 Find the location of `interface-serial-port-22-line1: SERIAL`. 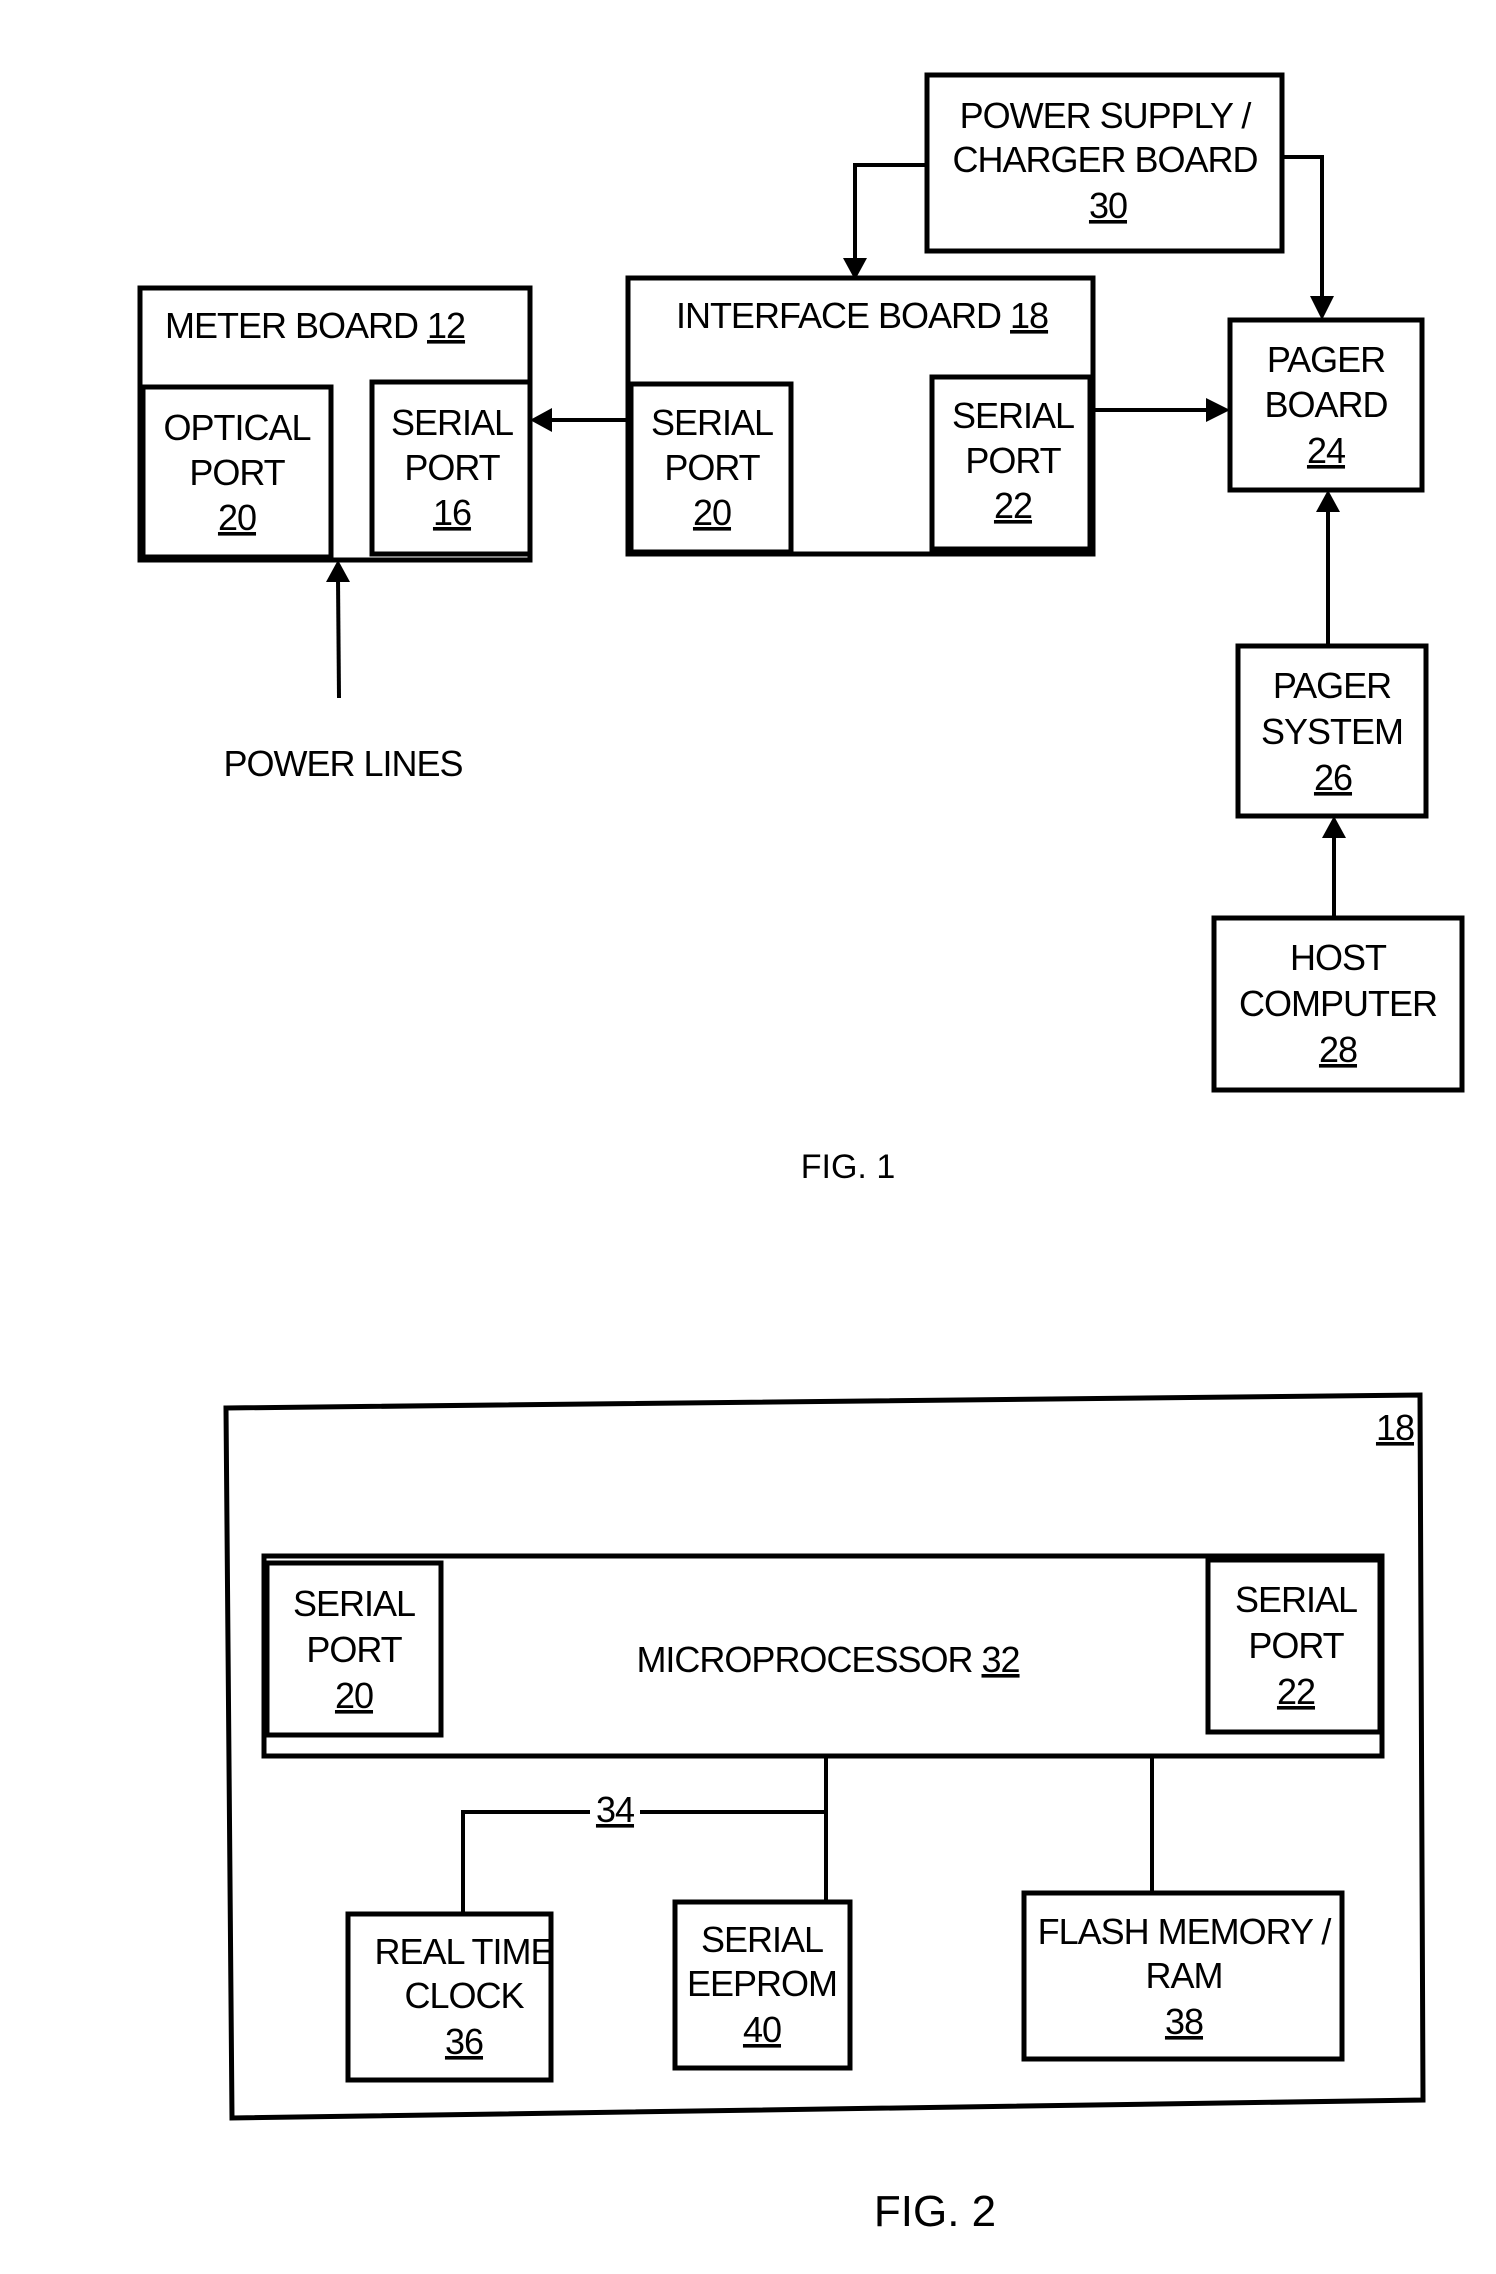

interface-serial-port-22-line1: SERIAL is located at coordinates (1013, 415).